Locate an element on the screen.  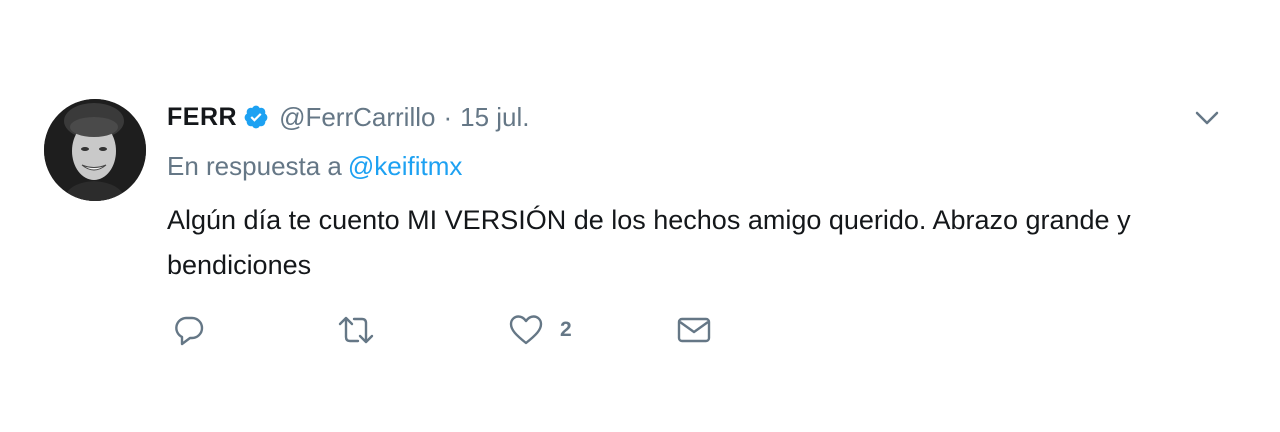
chevron-down-icon is located at coordinates (1207, 118).